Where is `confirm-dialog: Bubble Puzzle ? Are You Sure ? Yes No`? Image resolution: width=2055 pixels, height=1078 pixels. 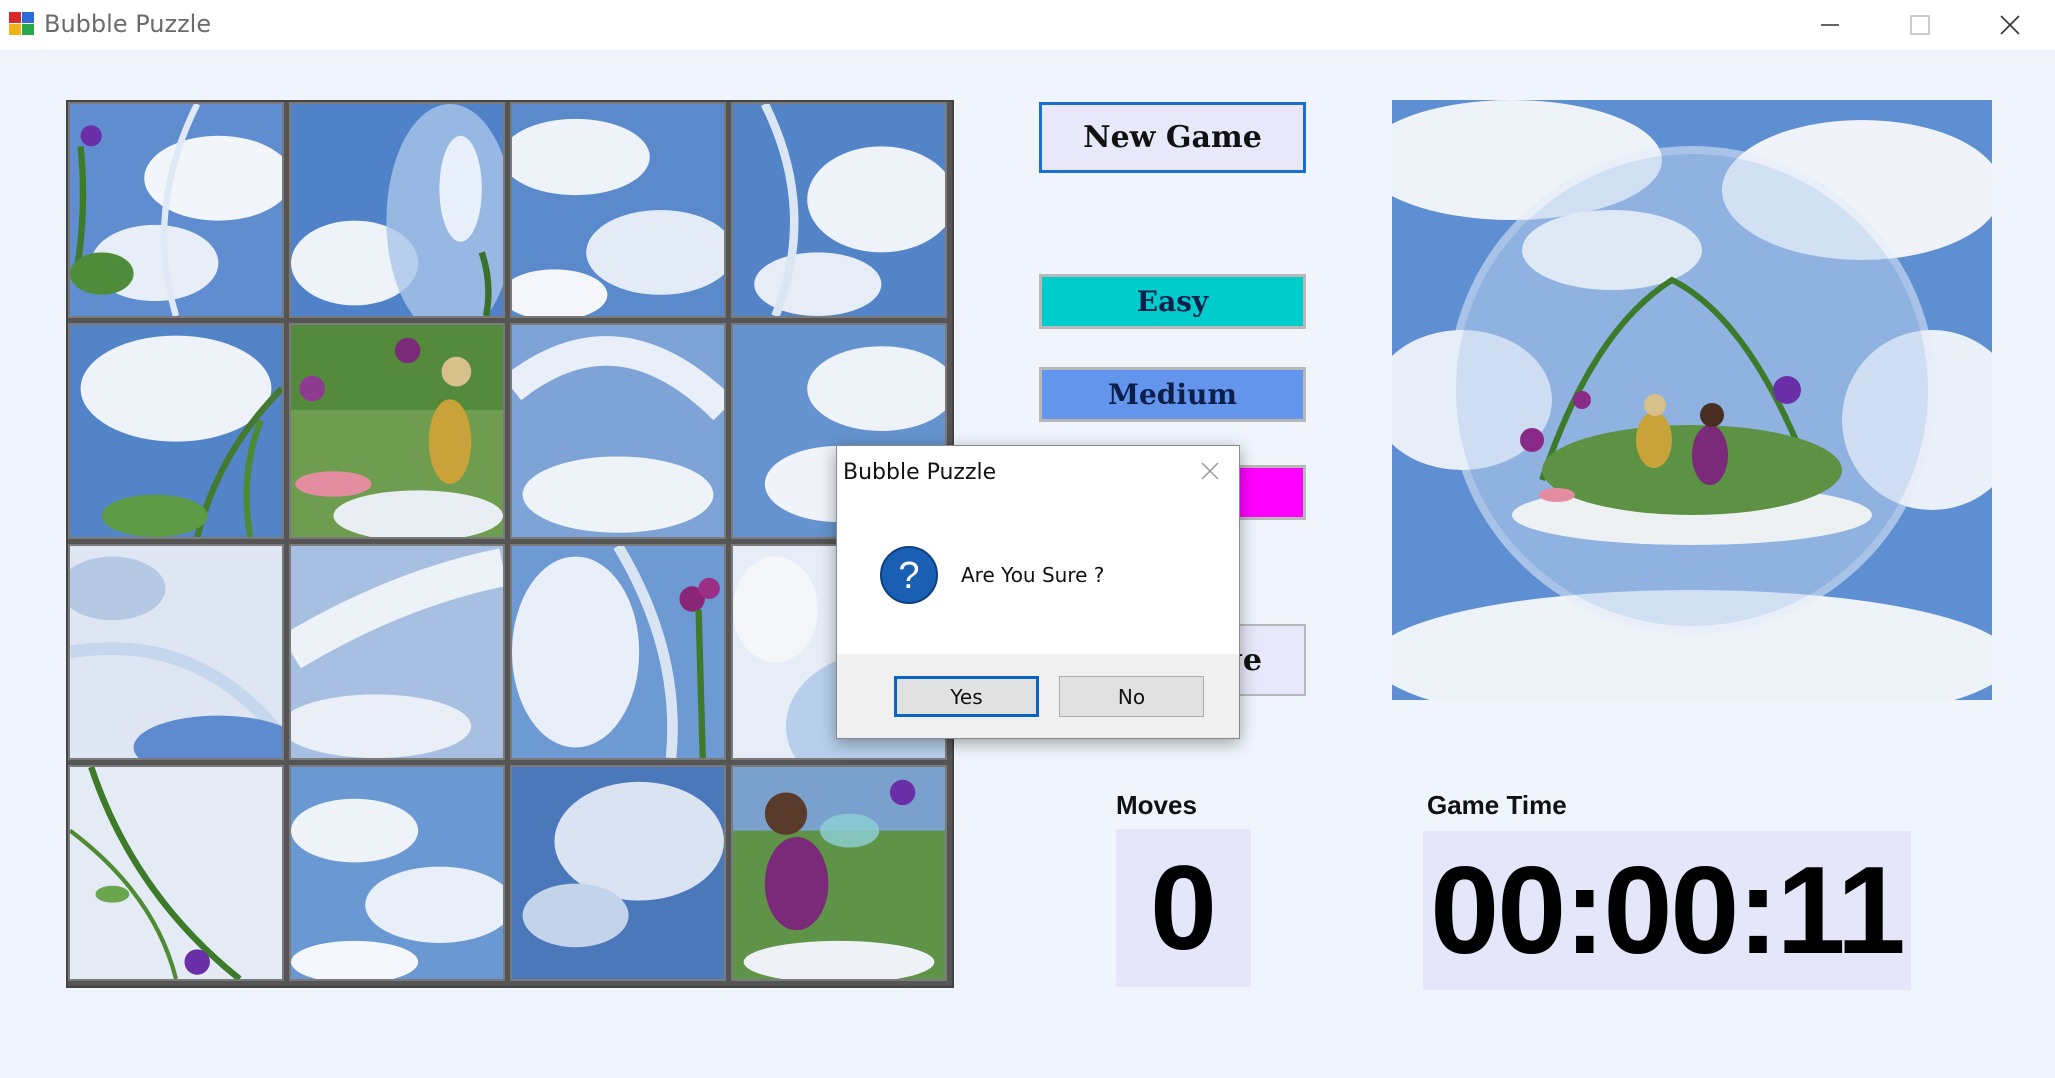
confirm-dialog: Bubble Puzzle ? Are You Sure ? Yes No is located at coordinates (1038, 592).